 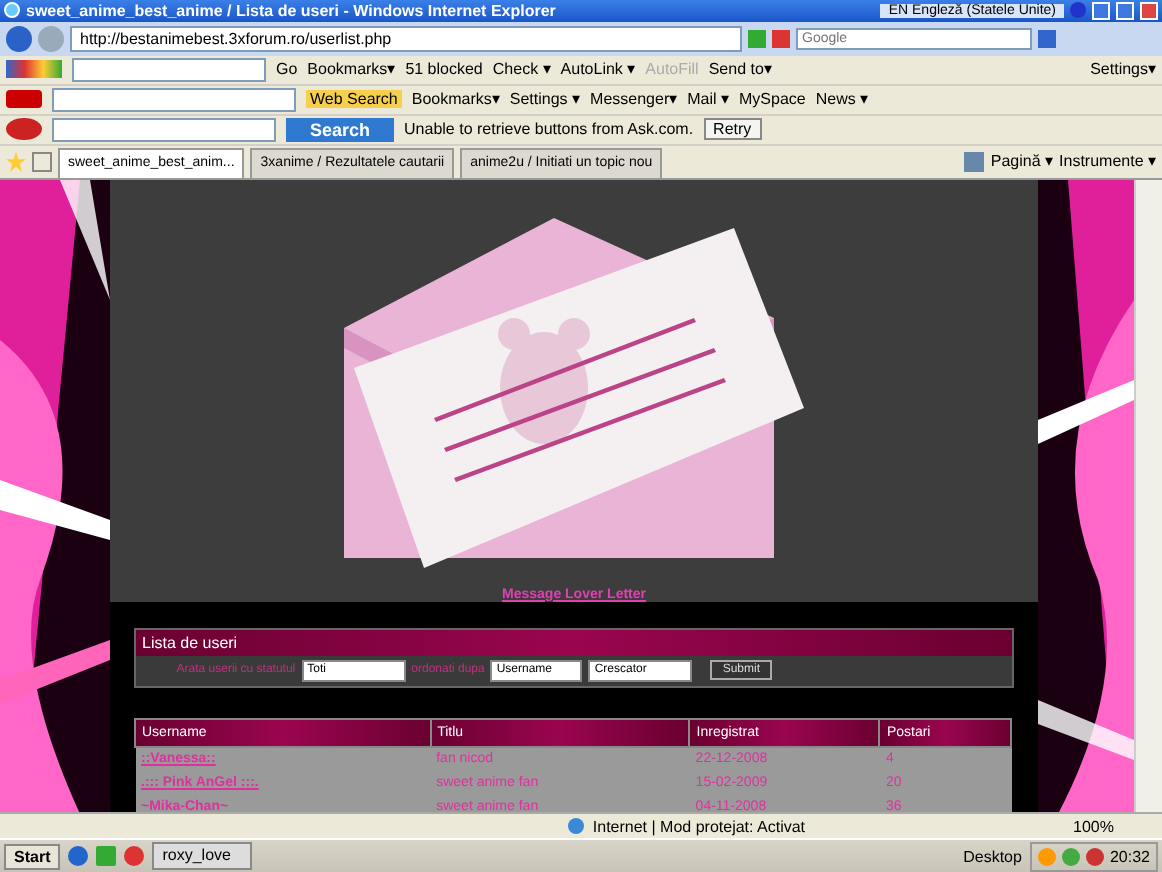 What do you see at coordinates (444, 69) in the screenshot?
I see `toolbar-button: 51 blocked` at bounding box center [444, 69].